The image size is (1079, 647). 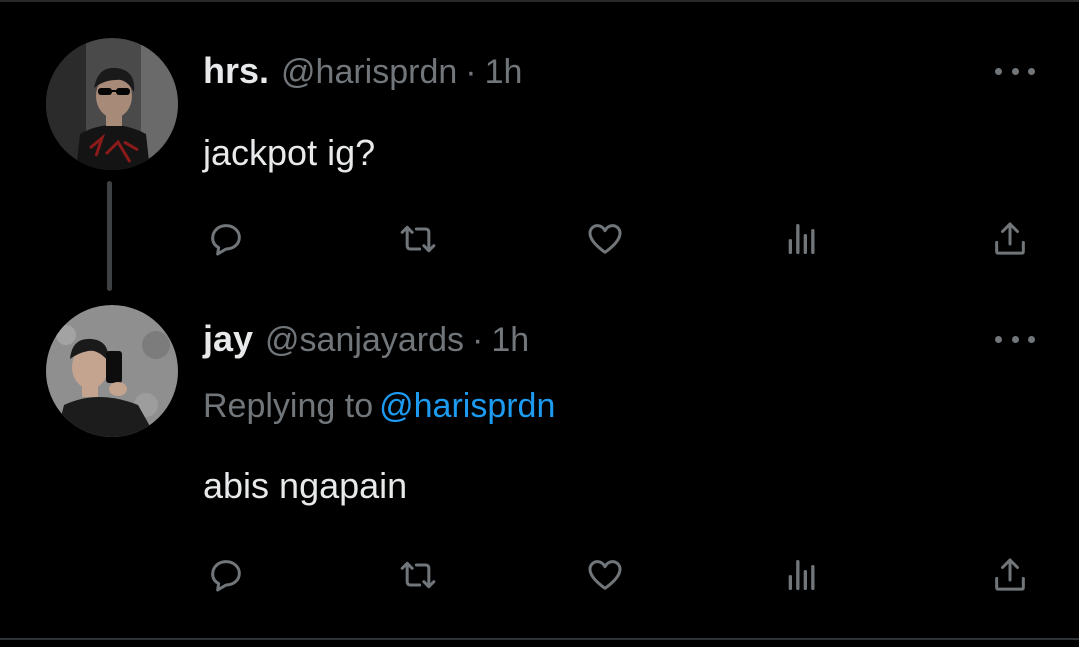 I want to click on tweet-header: hrs. @harisprdn · 1h, so click(x=362, y=71).